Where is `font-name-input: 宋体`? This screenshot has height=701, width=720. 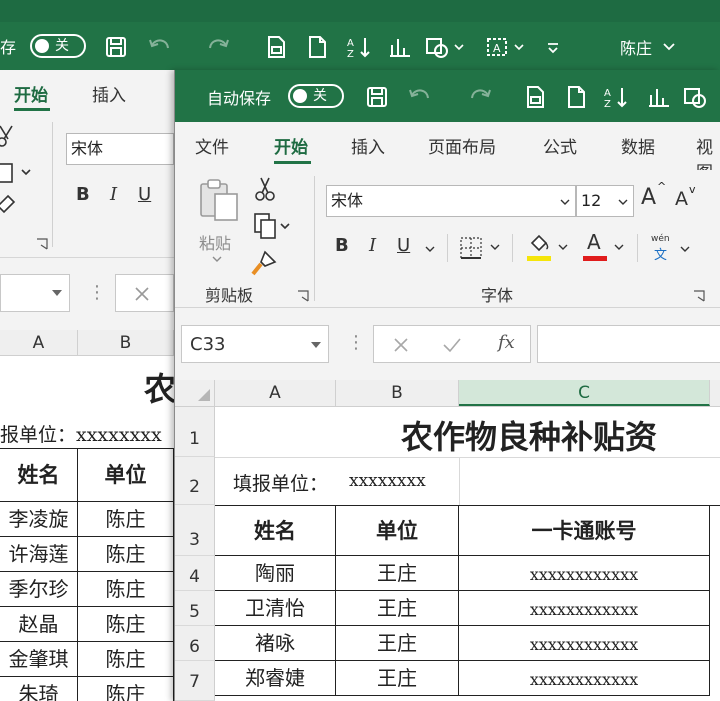 font-name-input: 宋体 is located at coordinates (120, 149).